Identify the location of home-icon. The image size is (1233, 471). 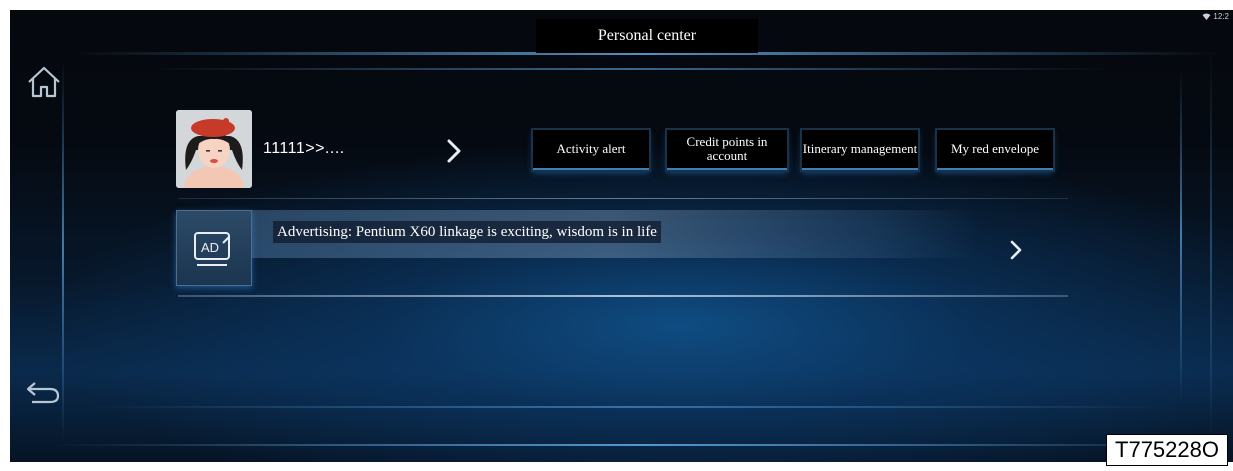
(44, 82).